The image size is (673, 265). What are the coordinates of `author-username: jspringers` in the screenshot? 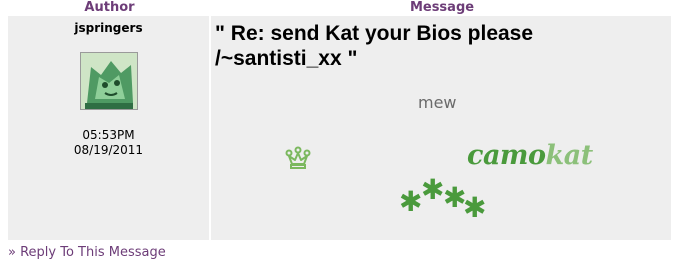 It's located at (108, 28).